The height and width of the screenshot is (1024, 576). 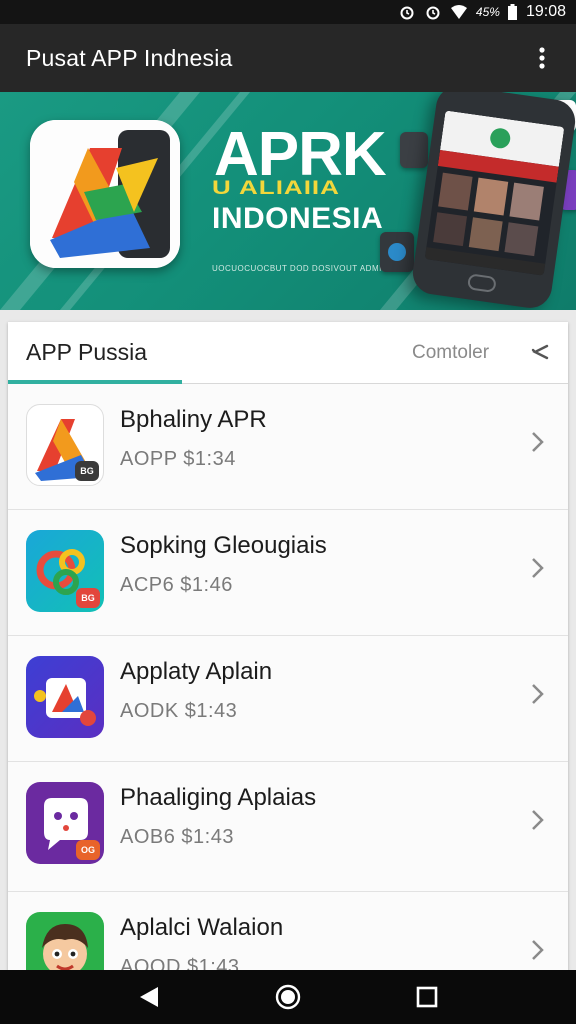 What do you see at coordinates (65, 697) in the screenshot?
I see `app-icon` at bounding box center [65, 697].